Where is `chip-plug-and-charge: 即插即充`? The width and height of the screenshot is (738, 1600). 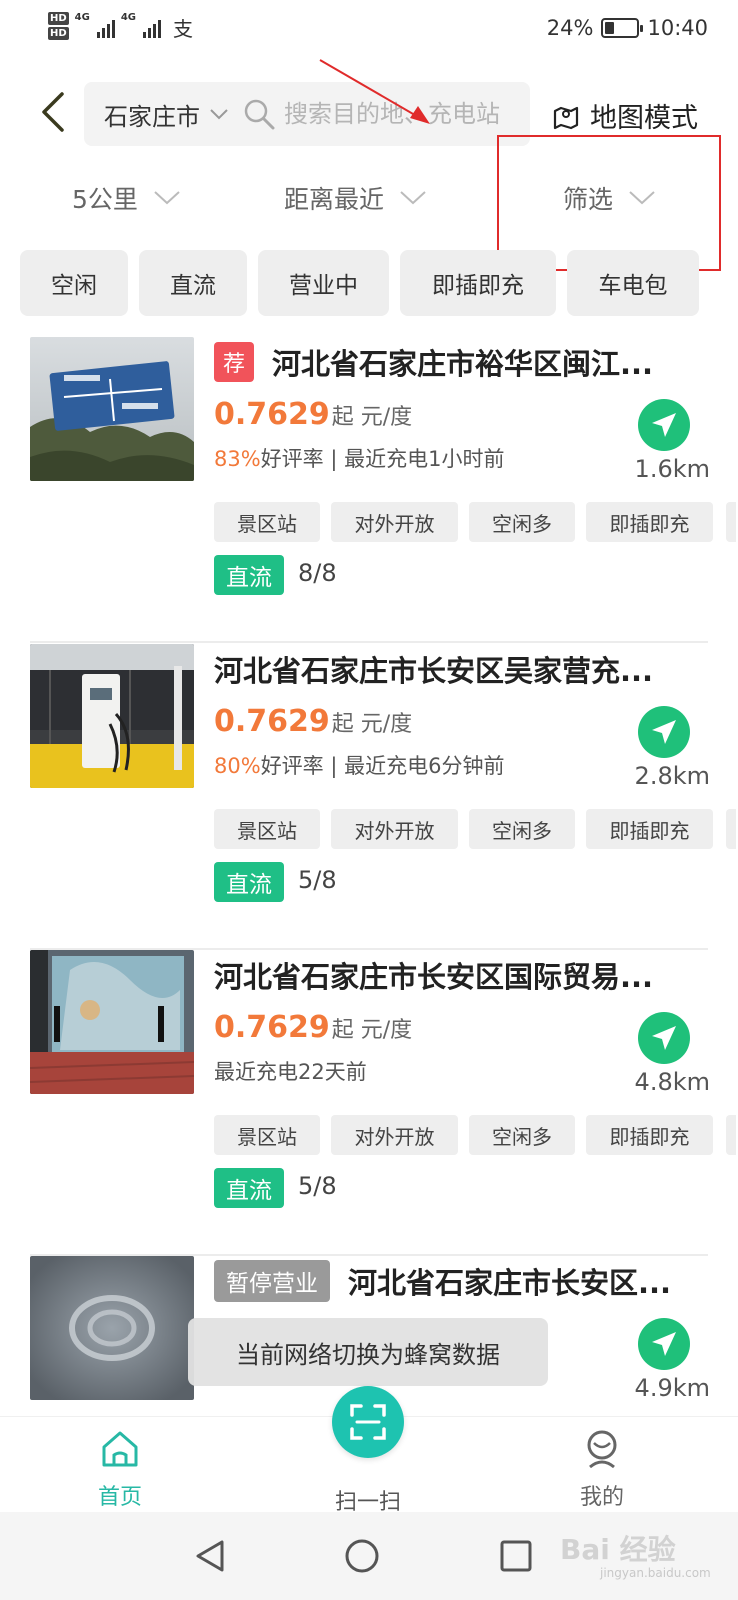
chip-plug-and-charge: 即插即充 is located at coordinates (478, 283).